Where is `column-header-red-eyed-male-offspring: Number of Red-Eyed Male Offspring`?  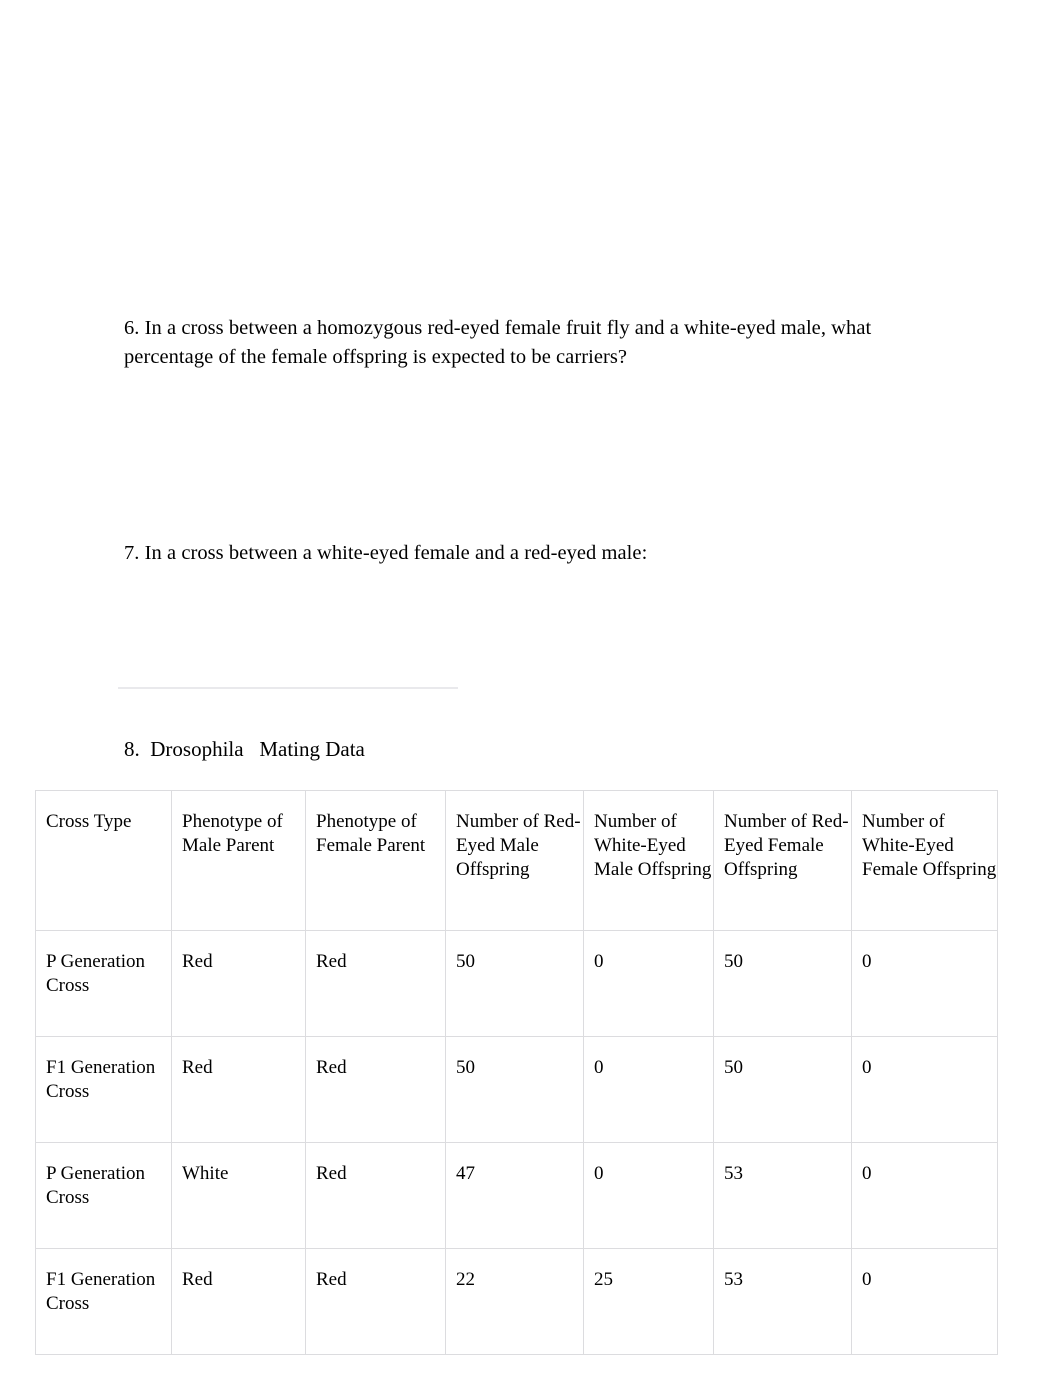 column-header-red-eyed-male-offspring: Number of Red-Eyed Male Offspring is located at coordinates (514, 860).